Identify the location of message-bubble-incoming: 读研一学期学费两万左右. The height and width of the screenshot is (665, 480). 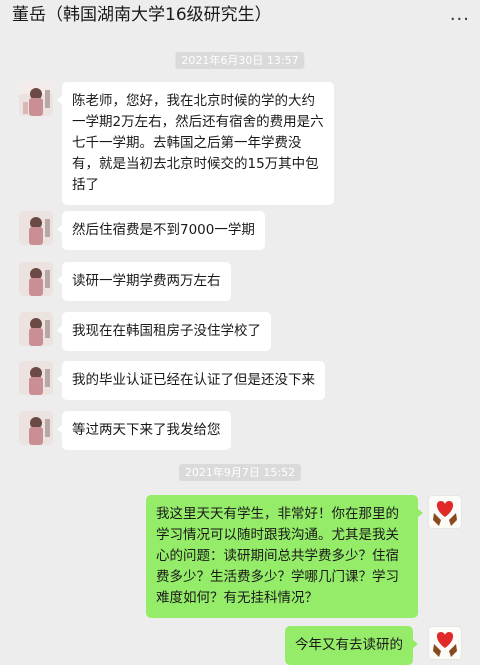
(144, 281).